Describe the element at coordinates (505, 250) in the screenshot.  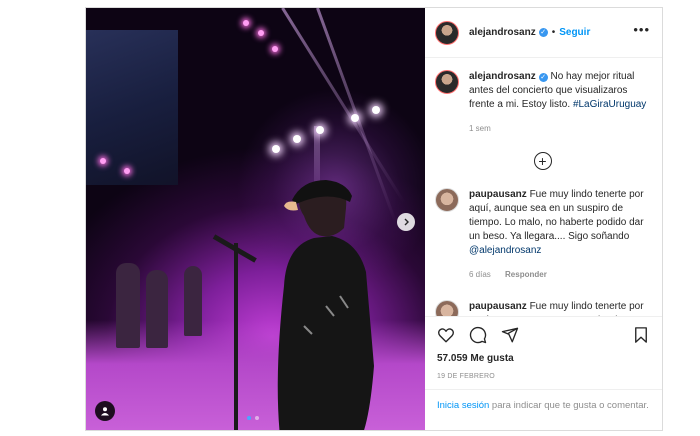
I see `comment-mention: @alejandrosanz` at that location.